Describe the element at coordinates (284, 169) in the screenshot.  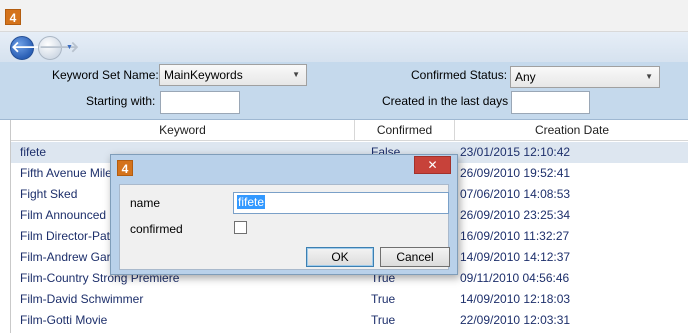
I see `dialog-title-bar: 4 ✕` at that location.